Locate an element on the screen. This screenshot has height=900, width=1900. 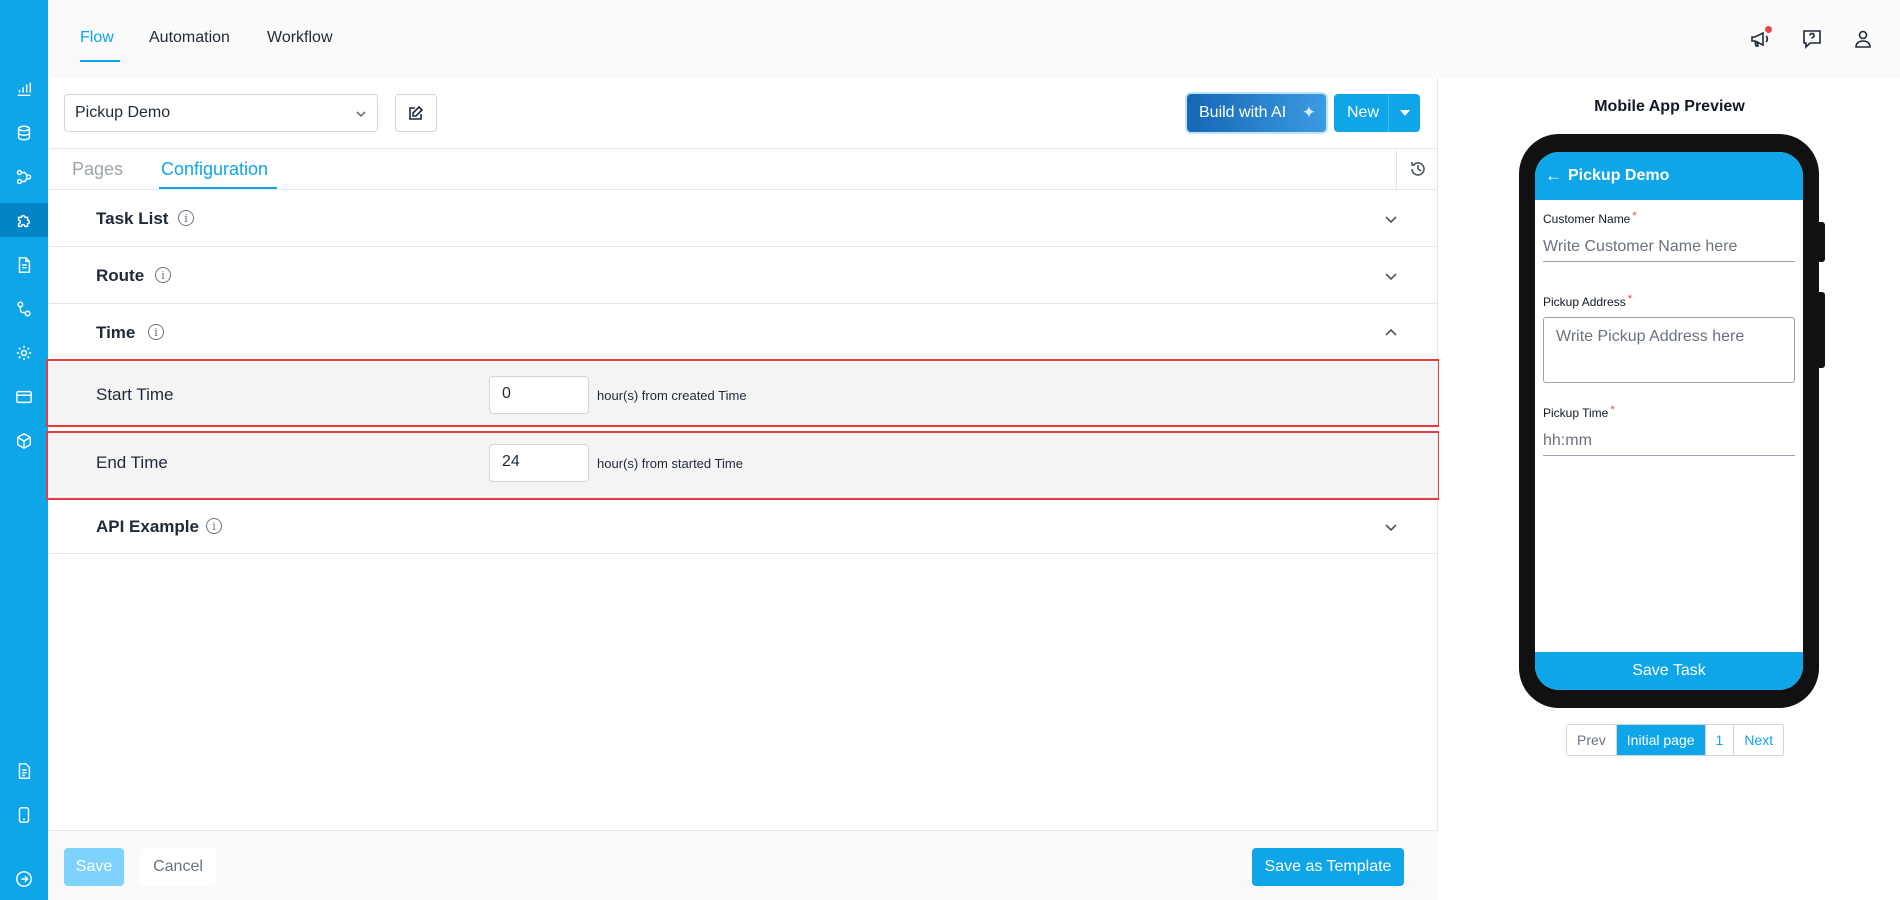
chevron-up-icon is located at coordinates (1391, 333).